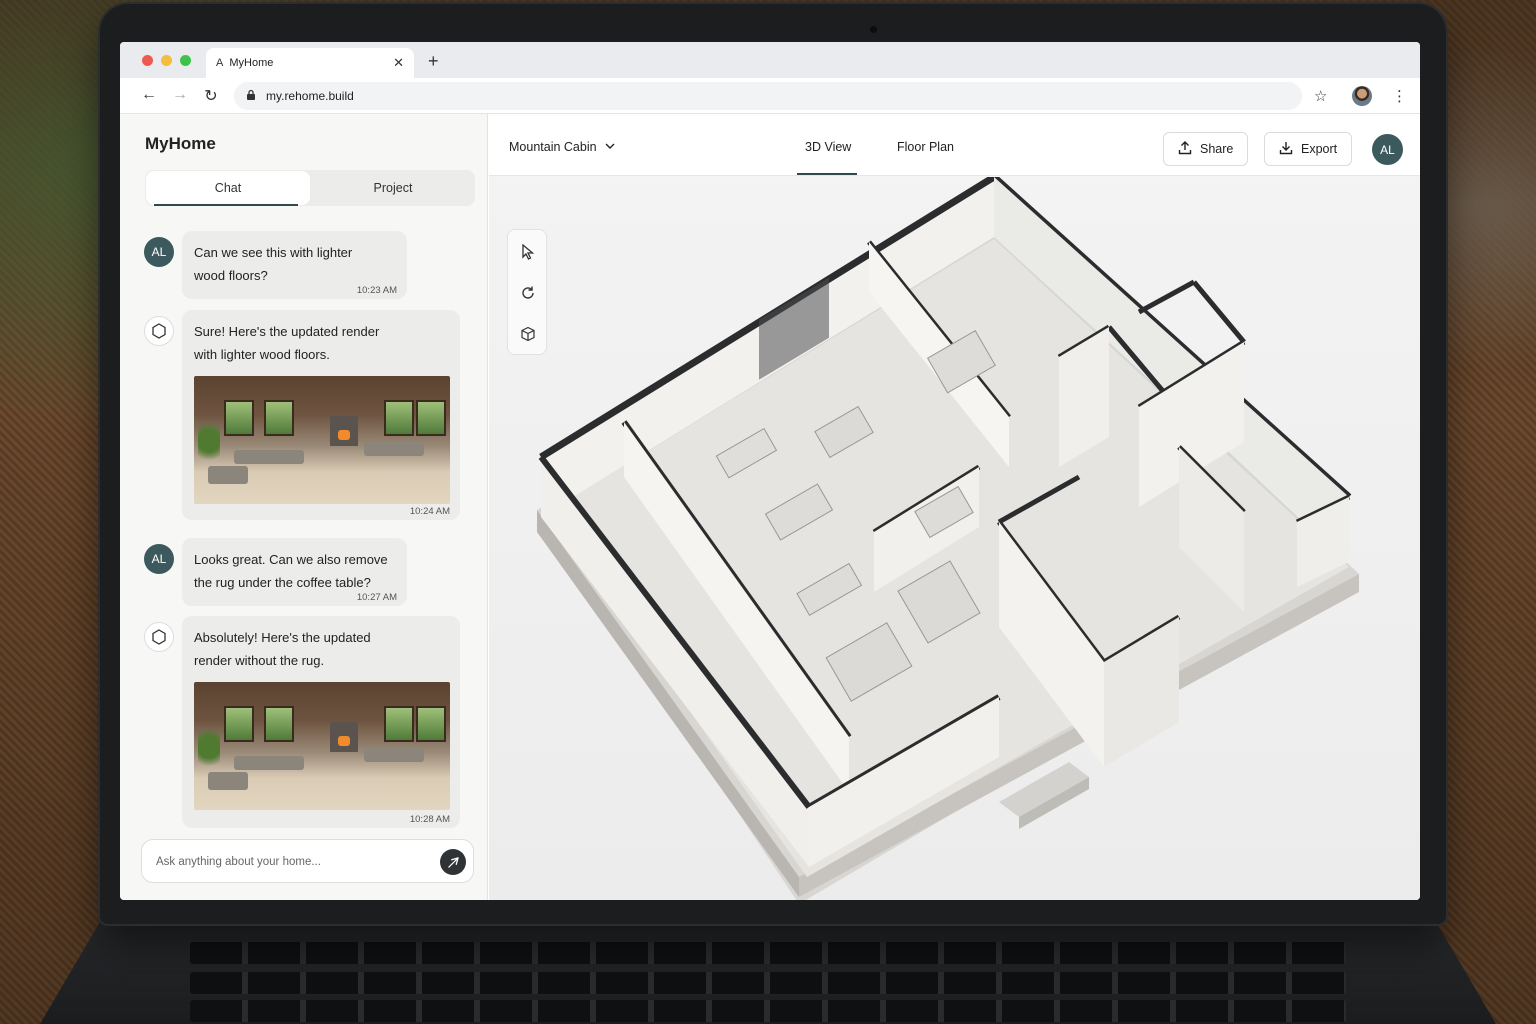 The image size is (1536, 1024). Describe the element at coordinates (147, 60) in the screenshot. I see `close-window-button` at that location.